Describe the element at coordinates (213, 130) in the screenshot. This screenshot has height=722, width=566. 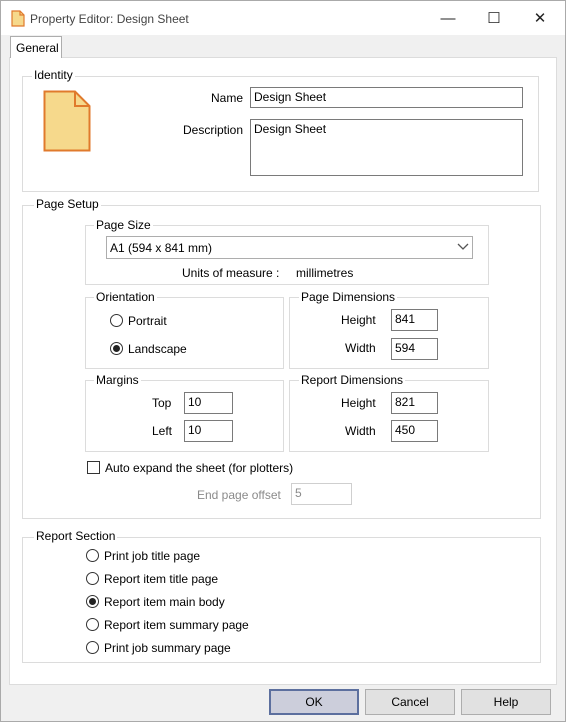
I see `description-label: Description` at that location.